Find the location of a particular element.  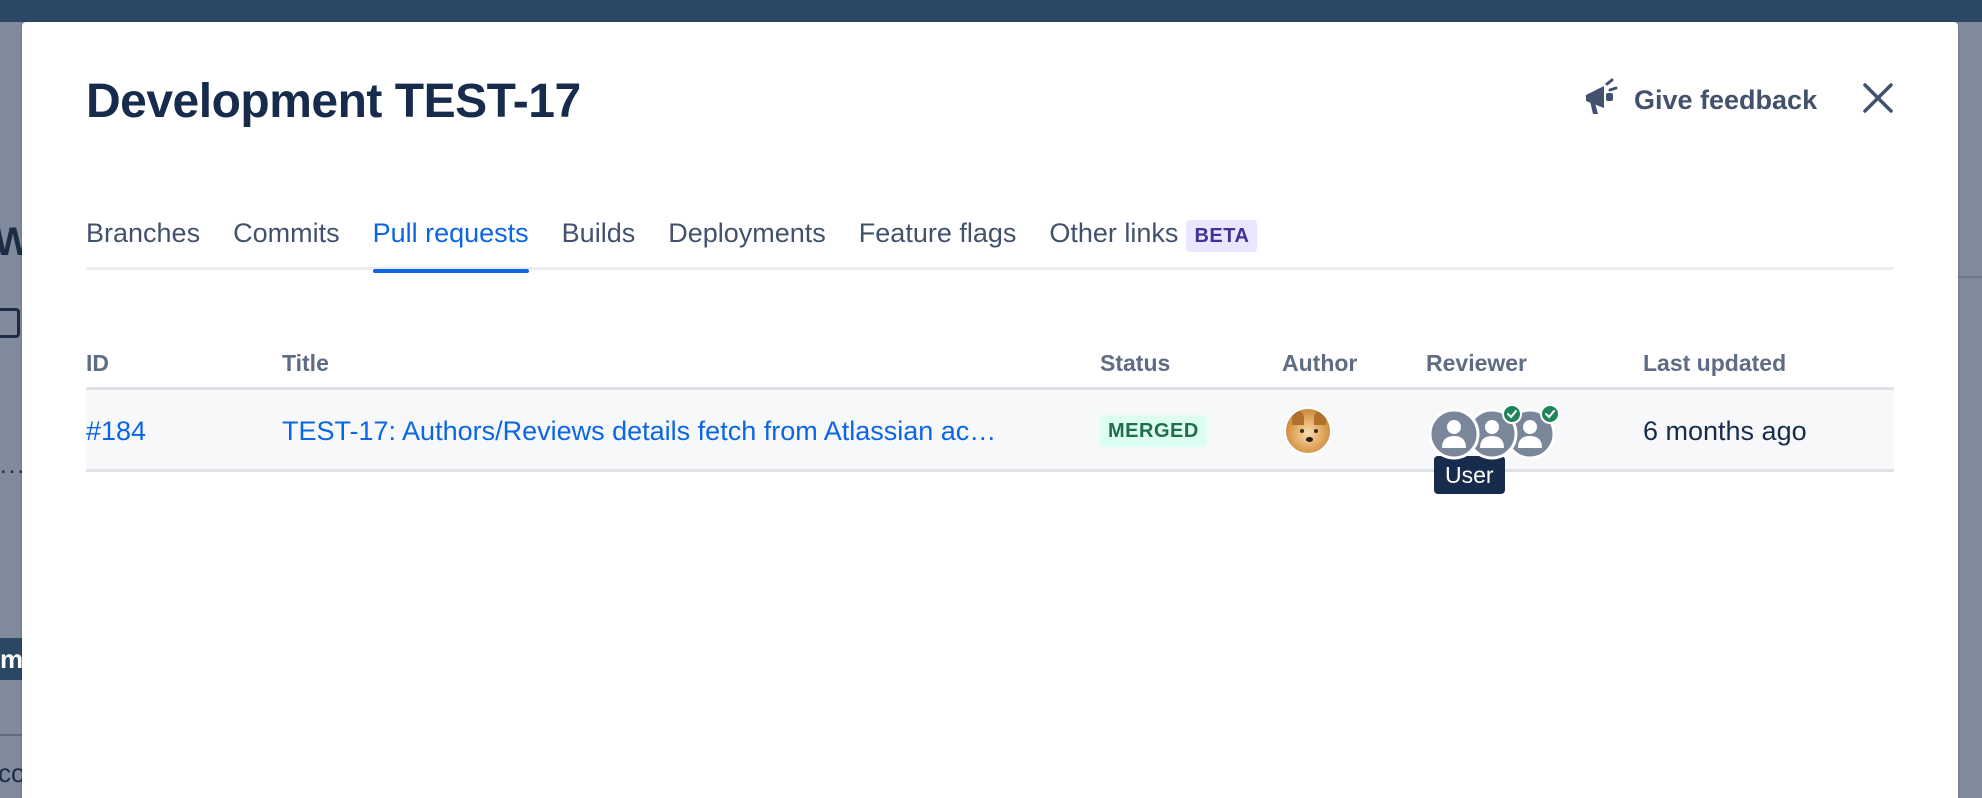

tab-feature-flags: Feature flags is located at coordinates (938, 241).